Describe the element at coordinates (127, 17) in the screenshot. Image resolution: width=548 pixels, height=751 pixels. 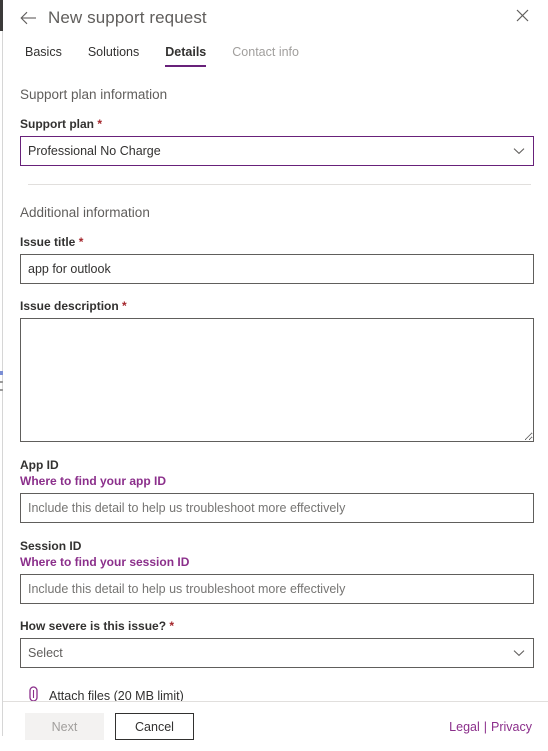
I see `page-title: New support request` at that location.